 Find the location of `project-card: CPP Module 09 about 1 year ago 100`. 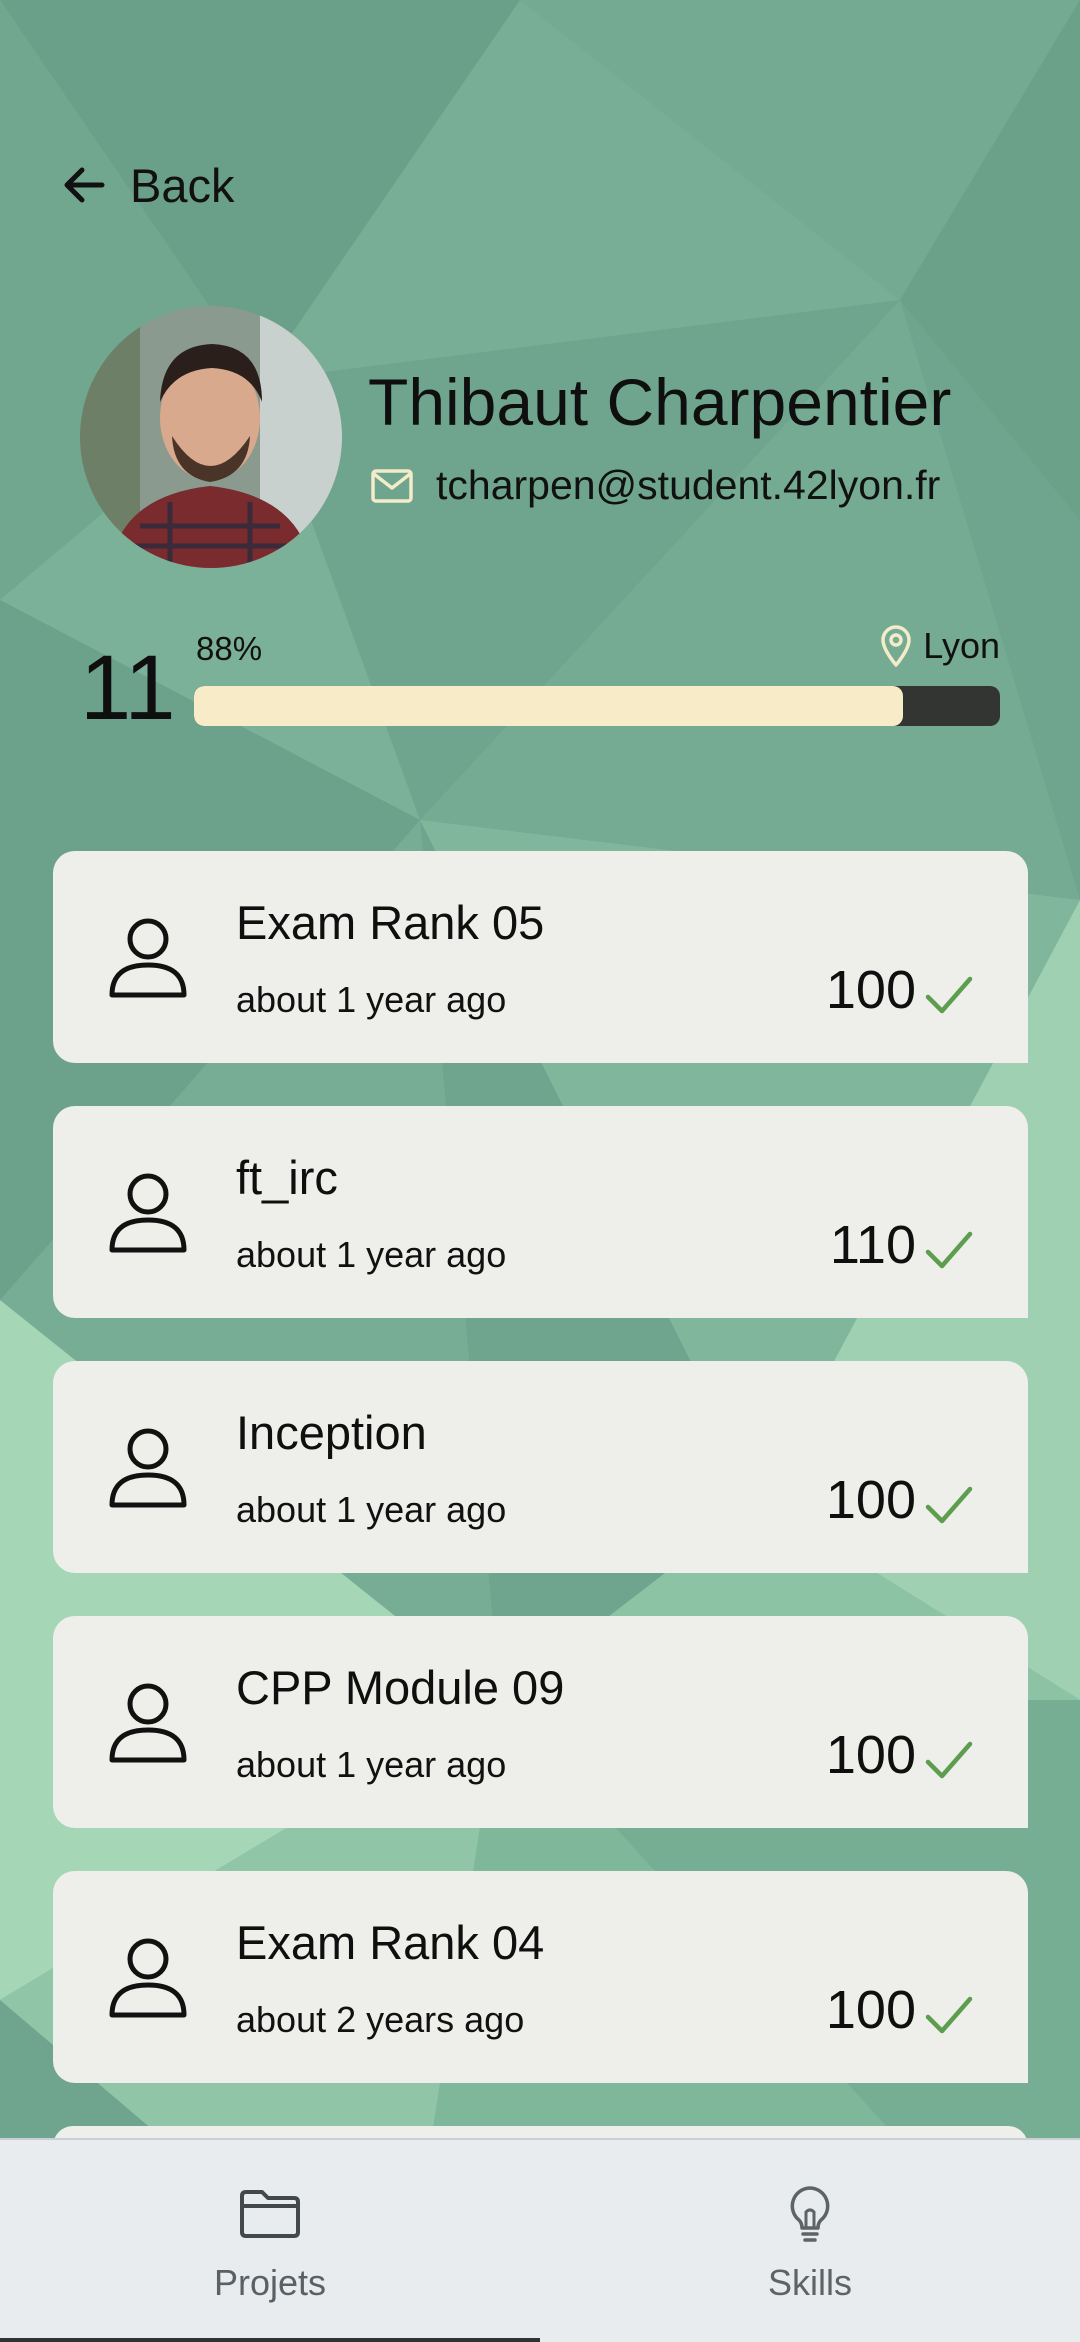

project-card: CPP Module 09 about 1 year ago 100 is located at coordinates (540, 1722).